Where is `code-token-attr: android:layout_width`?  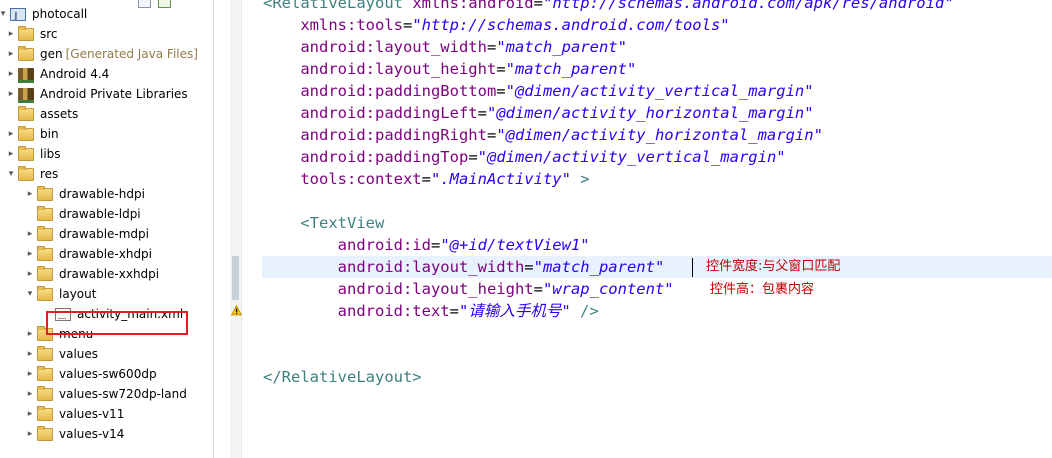 code-token-attr: android:layout_width is located at coordinates (375, 47).